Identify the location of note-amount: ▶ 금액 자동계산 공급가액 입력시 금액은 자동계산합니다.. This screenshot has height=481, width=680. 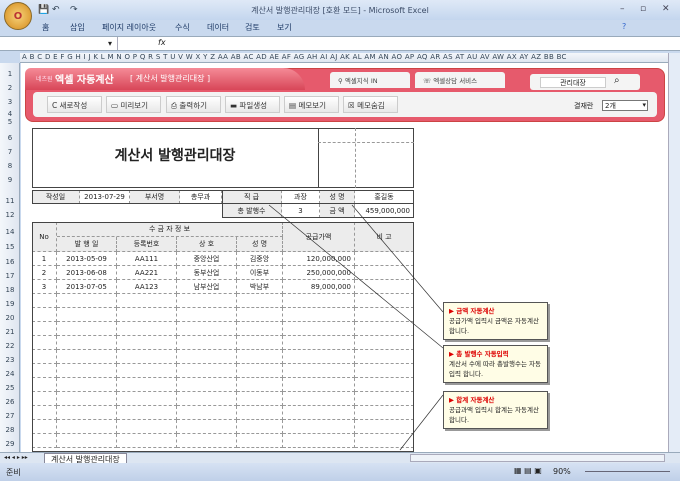
(495, 321).